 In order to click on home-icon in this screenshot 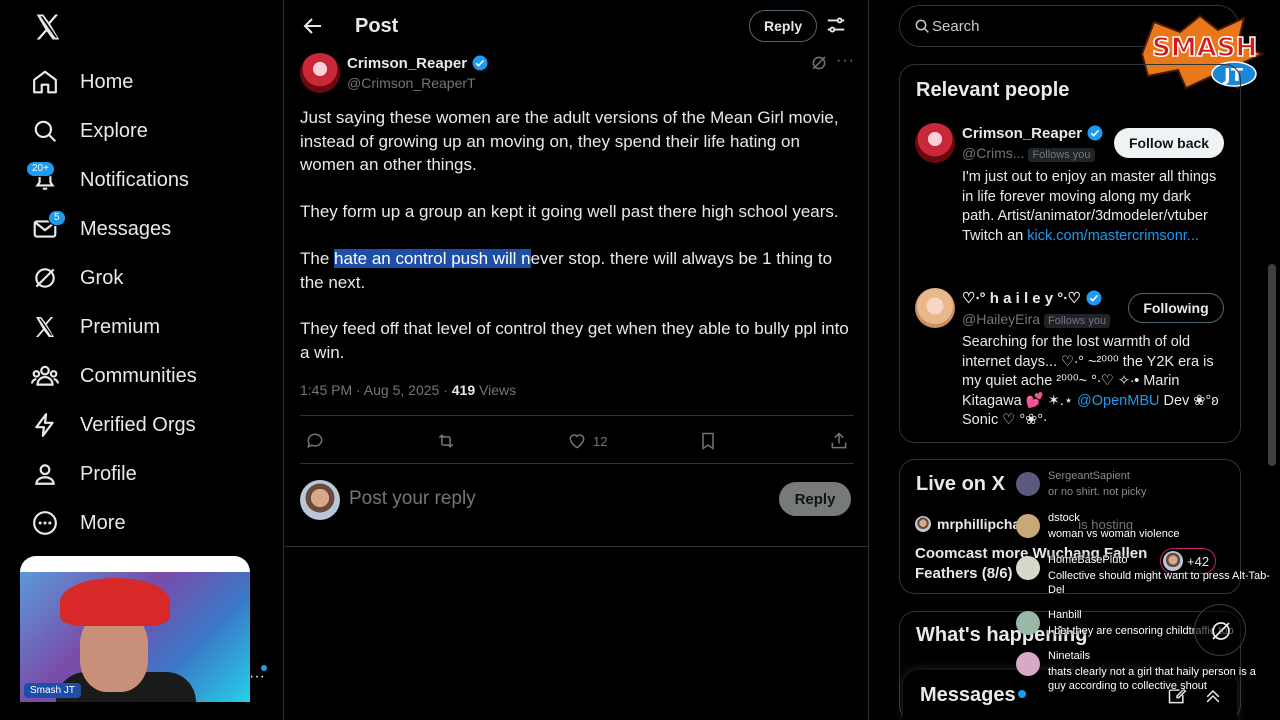, I will do `click(45, 82)`.